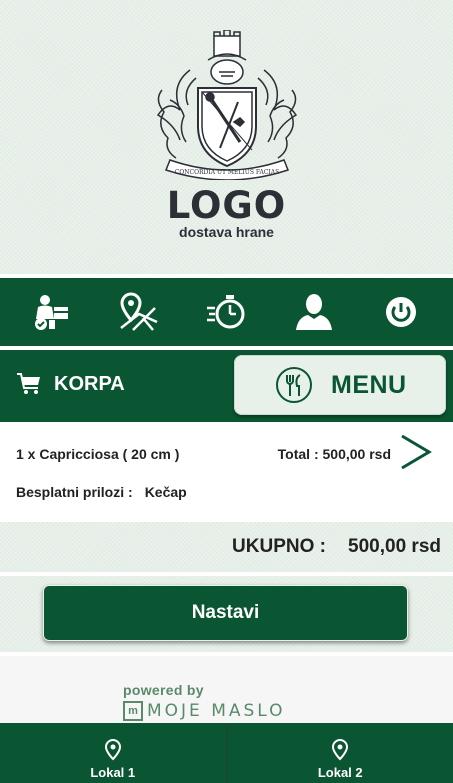  I want to click on item-extras: Besplatni prilozi : Kečap, so click(101, 492).